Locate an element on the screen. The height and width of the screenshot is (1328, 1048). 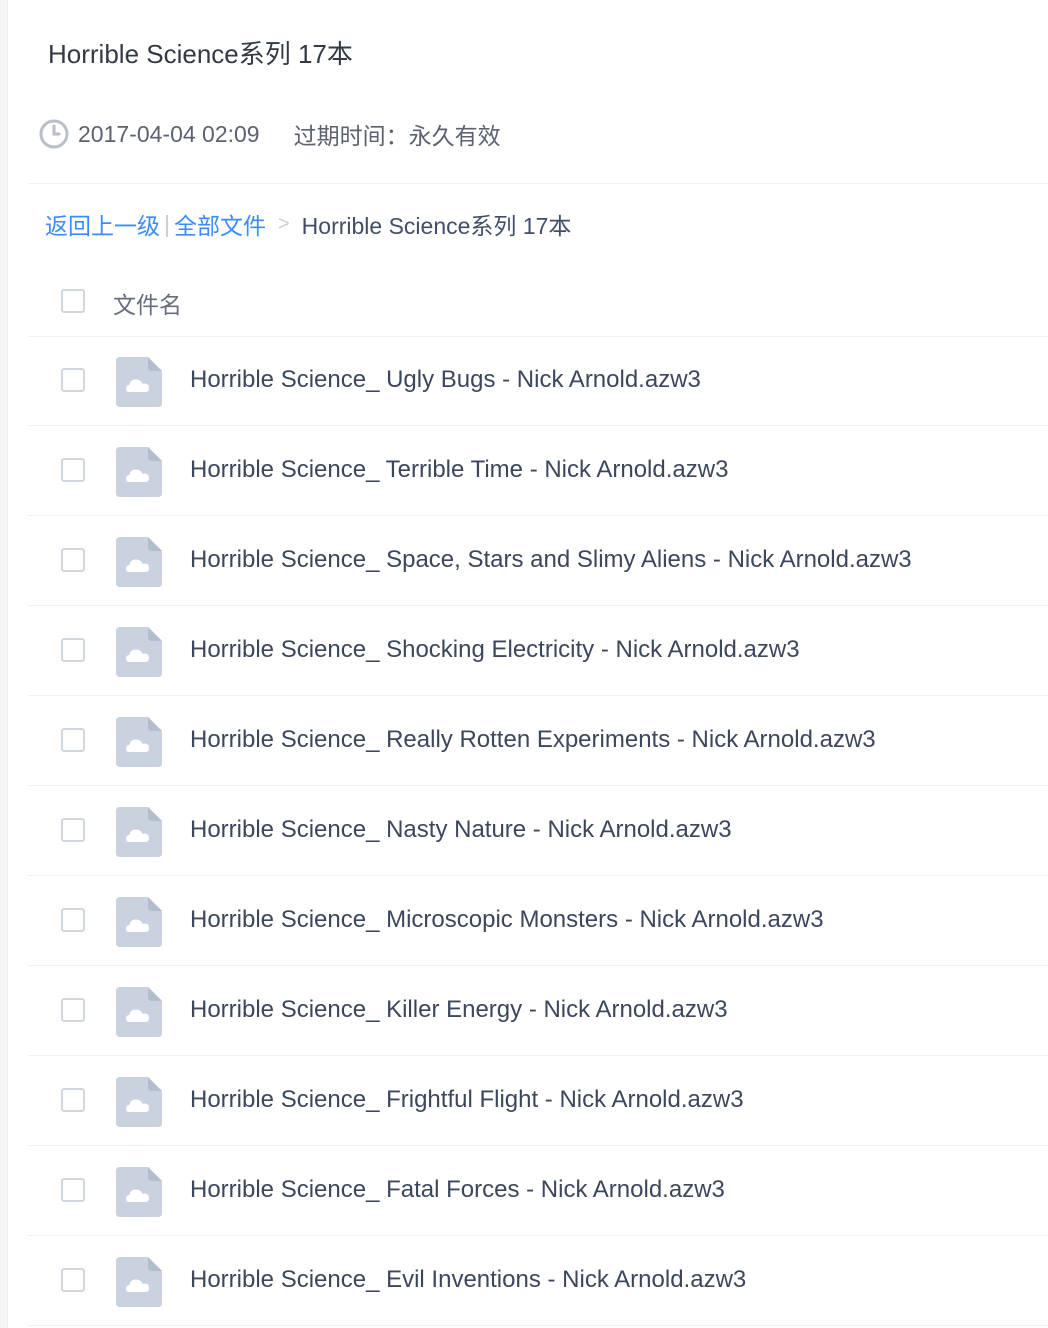
expire-value: 永久有效 is located at coordinates (454, 136).